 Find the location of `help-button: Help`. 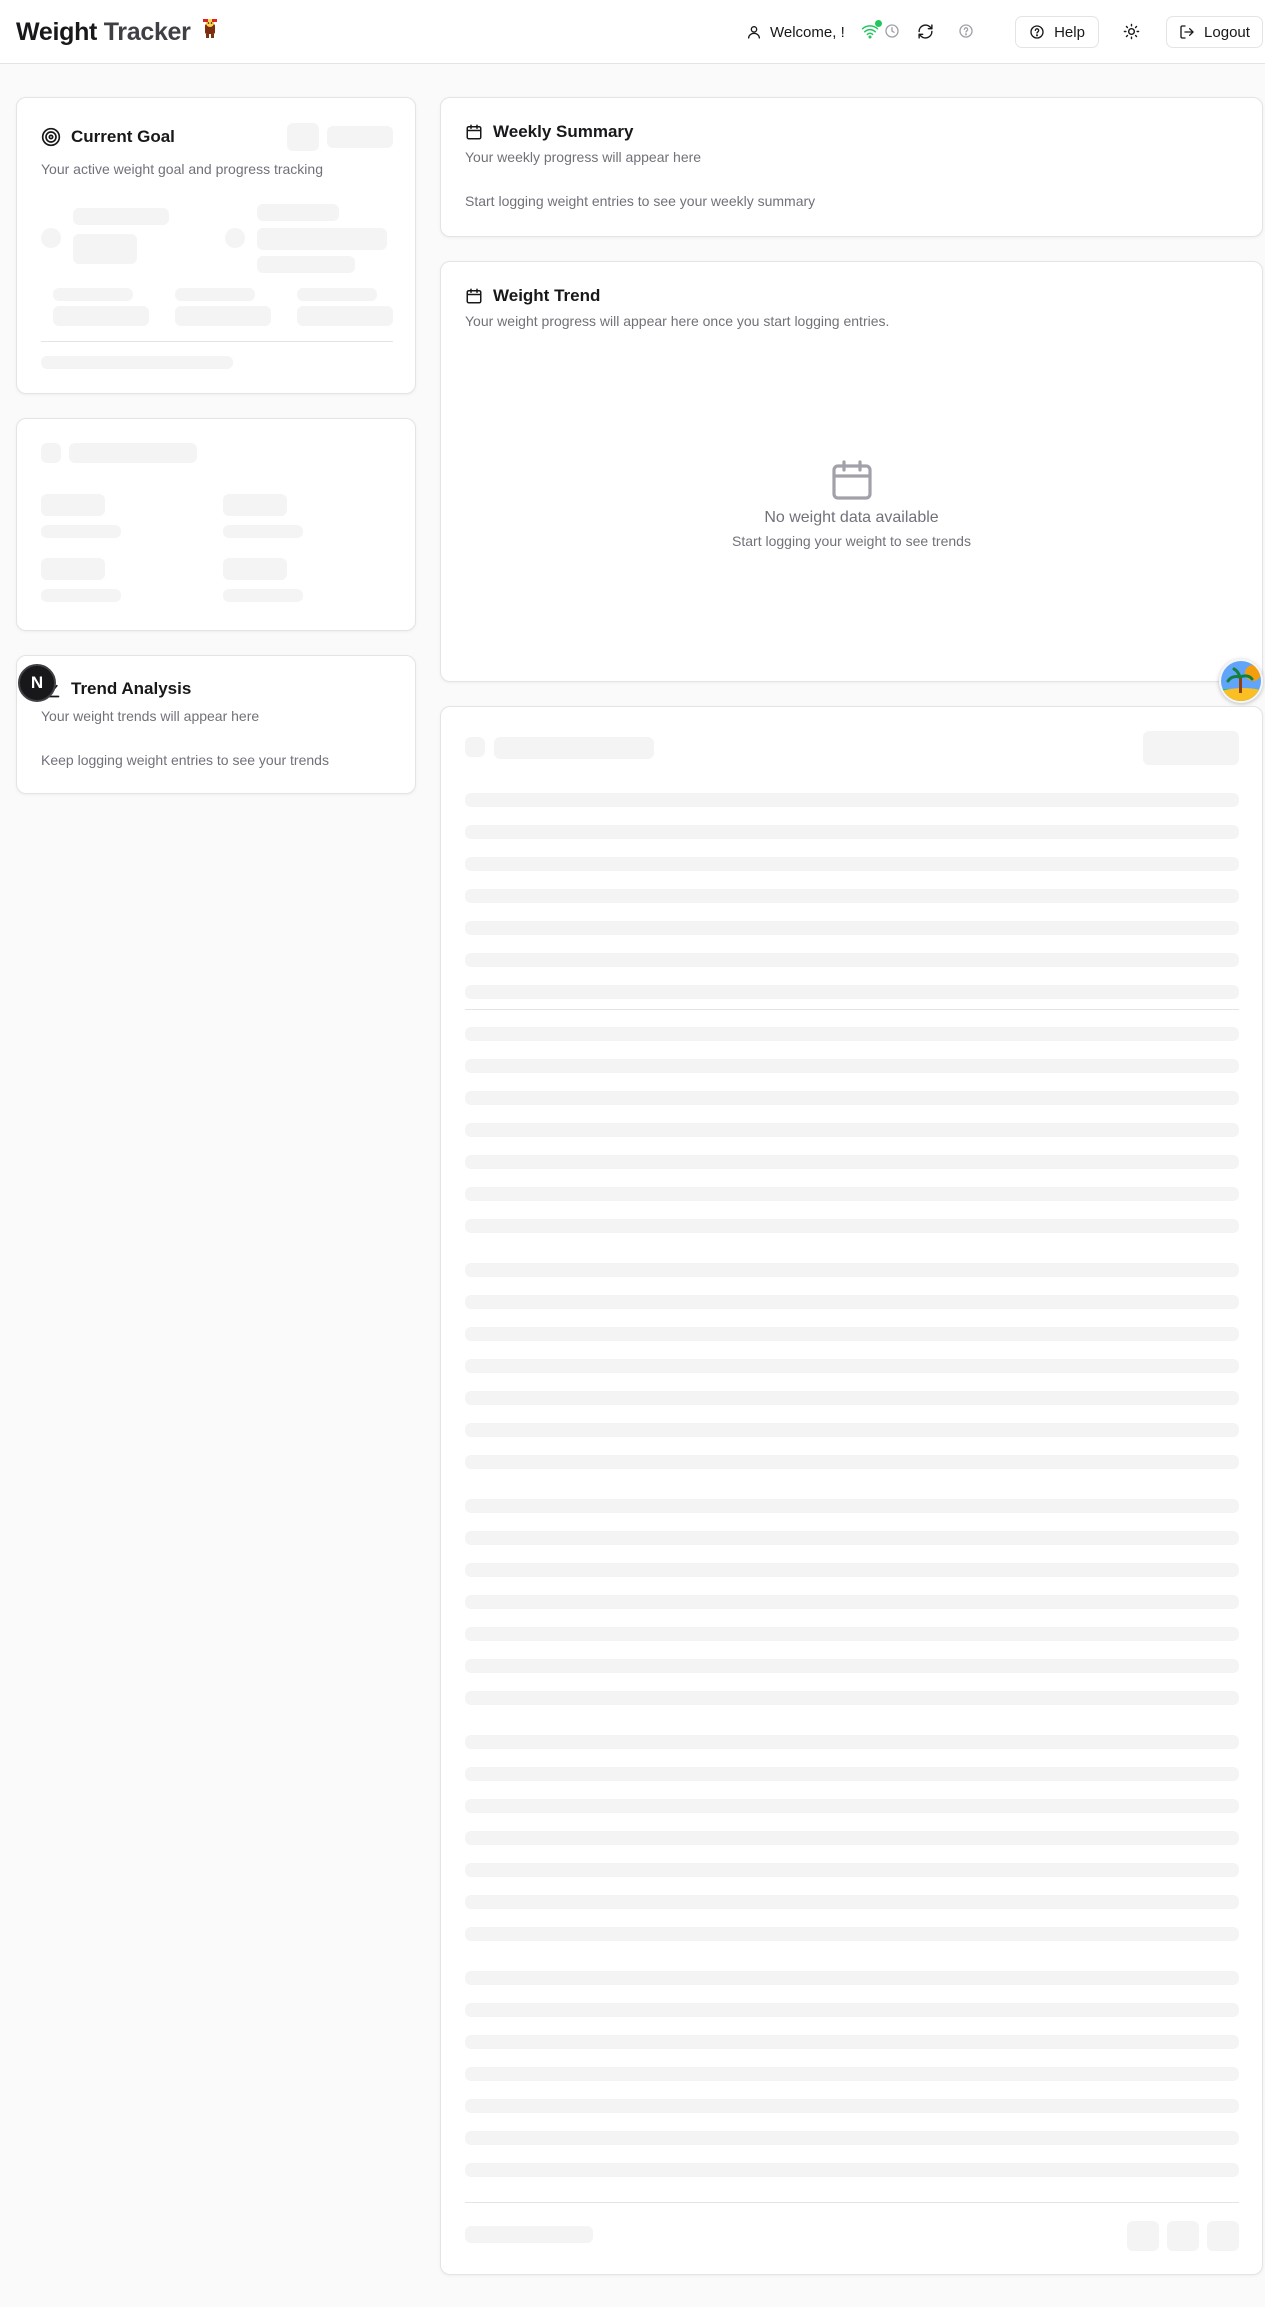

help-button: Help is located at coordinates (1057, 32).